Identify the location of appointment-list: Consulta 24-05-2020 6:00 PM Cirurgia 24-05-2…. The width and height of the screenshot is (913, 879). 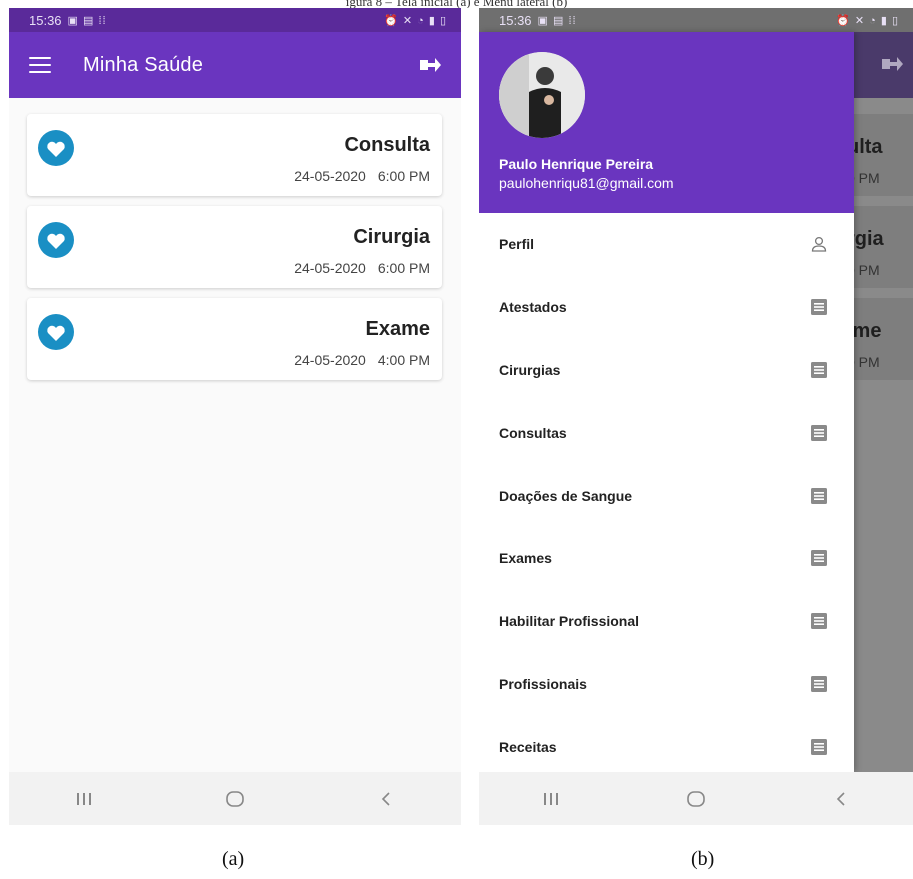
(234, 252).